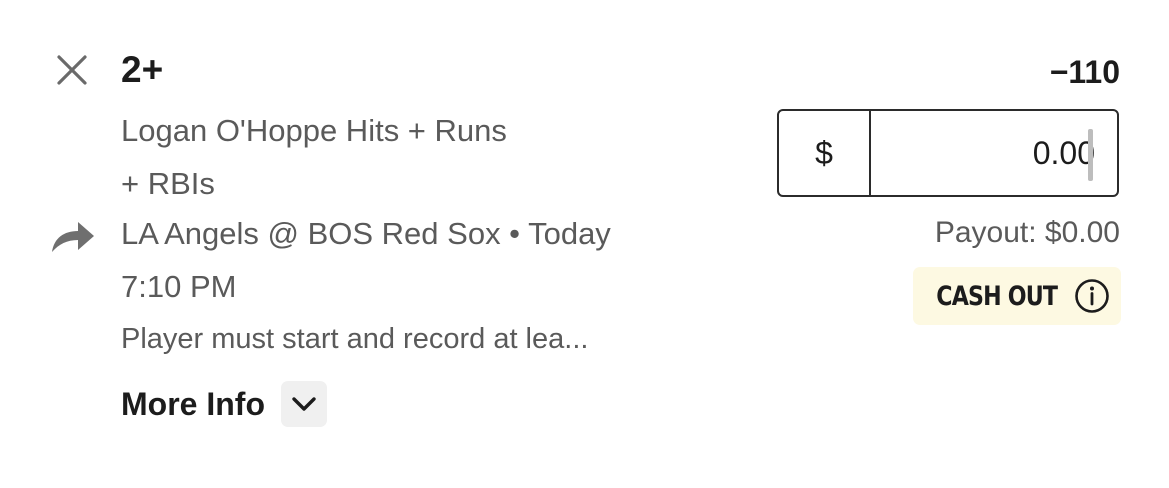 This screenshot has height=488, width=1169. Describe the element at coordinates (1092, 296) in the screenshot. I see `info-icon` at that location.